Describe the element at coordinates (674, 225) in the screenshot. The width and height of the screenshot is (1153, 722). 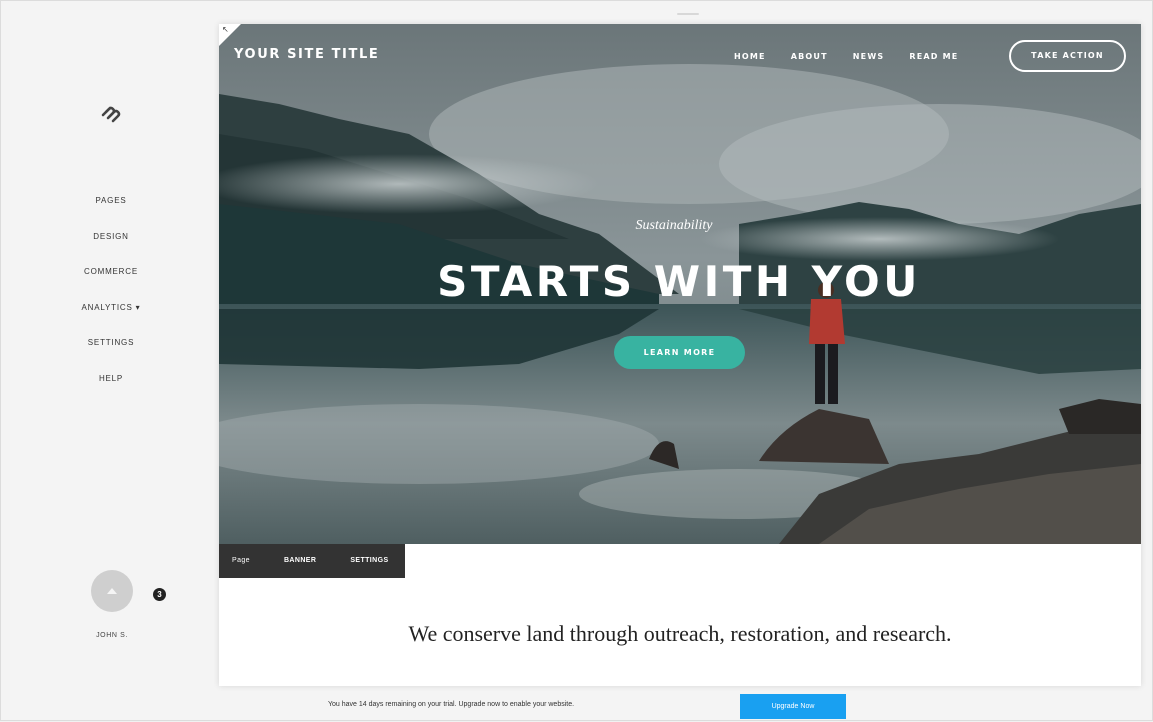
I see `hero-eyebrow: Sustainability` at that location.